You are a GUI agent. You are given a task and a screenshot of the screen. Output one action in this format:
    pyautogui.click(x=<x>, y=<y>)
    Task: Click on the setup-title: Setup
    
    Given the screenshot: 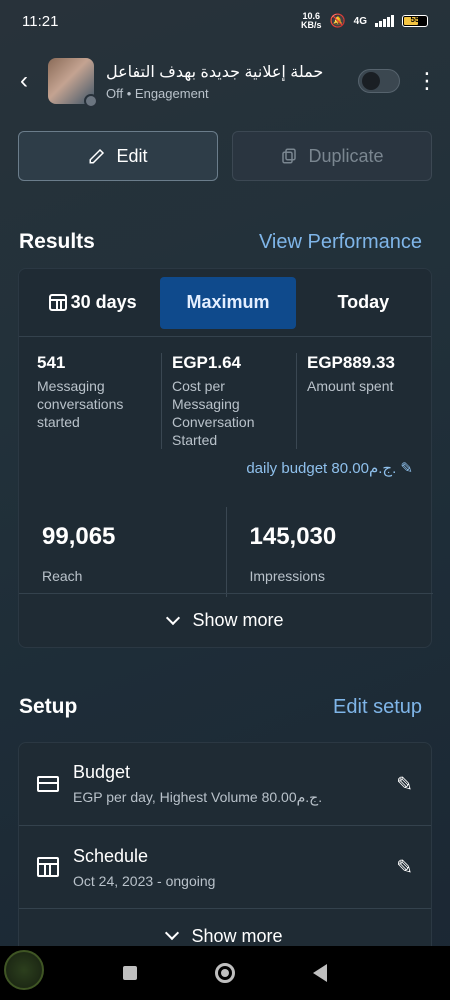 What is the action you would take?
    pyautogui.click(x=48, y=706)
    